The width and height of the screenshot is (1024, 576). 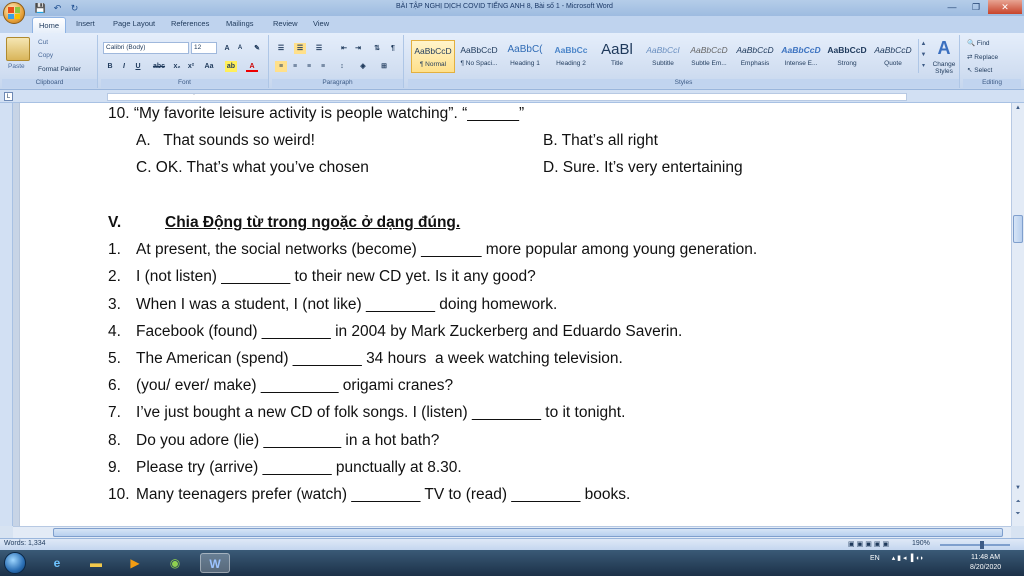 What do you see at coordinates (57, 8) in the screenshot?
I see `undo-icon: ↶` at bounding box center [57, 8].